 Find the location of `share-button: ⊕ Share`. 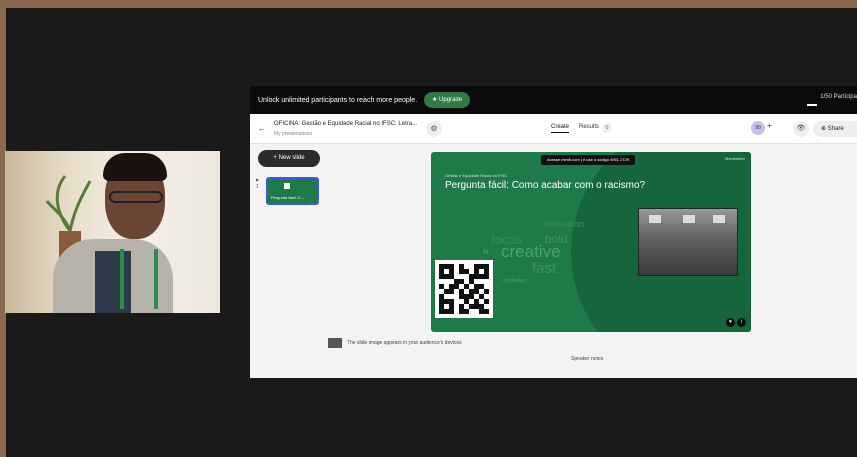

share-button: ⊕ Share is located at coordinates (835, 129).